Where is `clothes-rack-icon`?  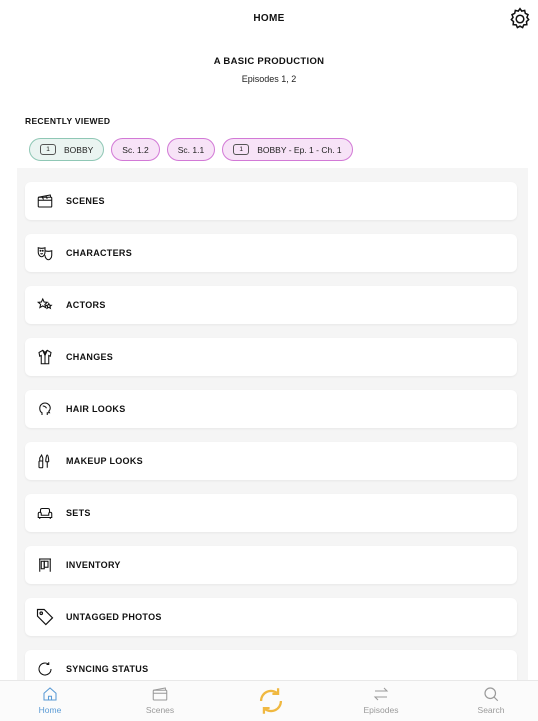 clothes-rack-icon is located at coordinates (45, 565).